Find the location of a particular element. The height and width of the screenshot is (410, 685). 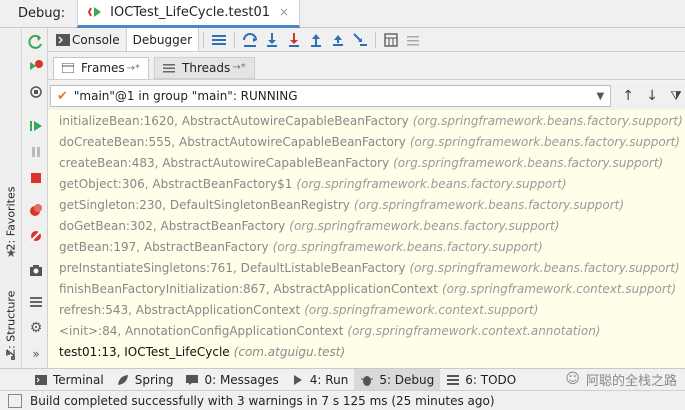

filter-icon: ⧩ is located at coordinates (676, 96).